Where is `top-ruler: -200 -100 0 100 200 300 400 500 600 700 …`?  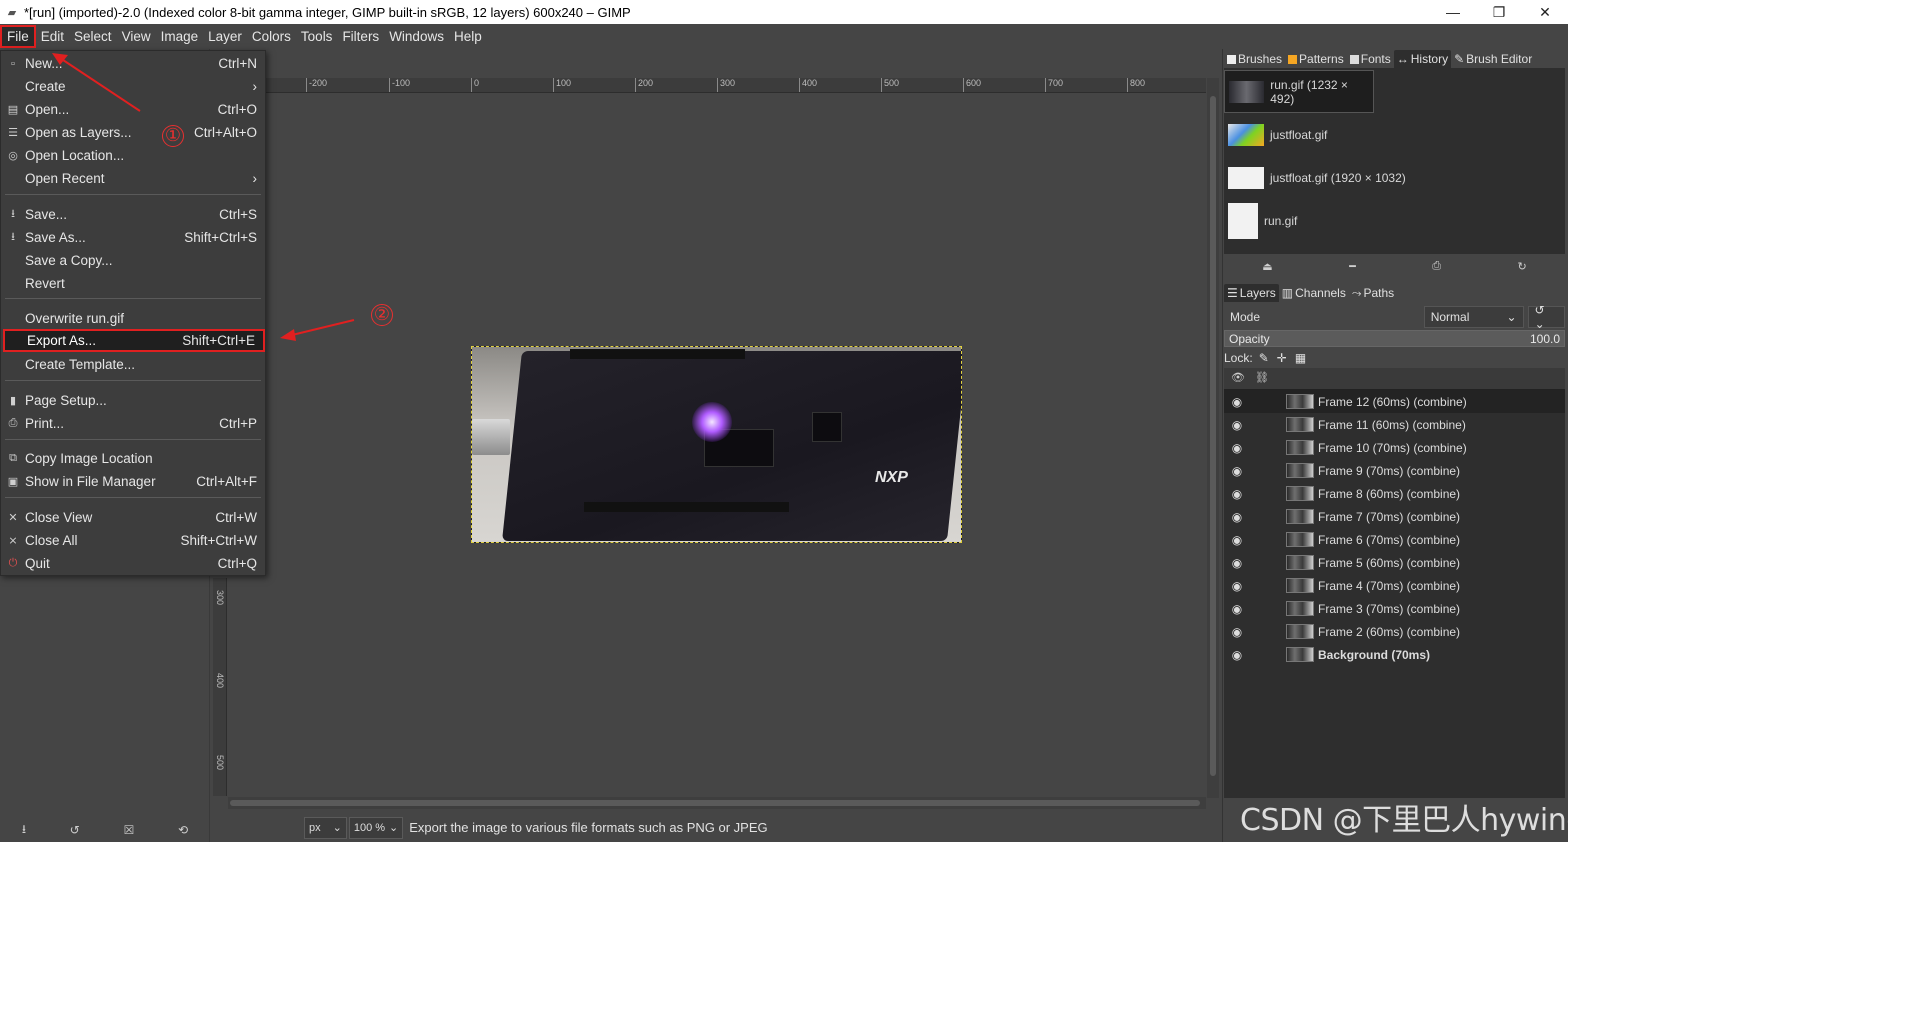 top-ruler: -200 -100 0 100 200 300 400 500 600 700 … is located at coordinates (736, 85).